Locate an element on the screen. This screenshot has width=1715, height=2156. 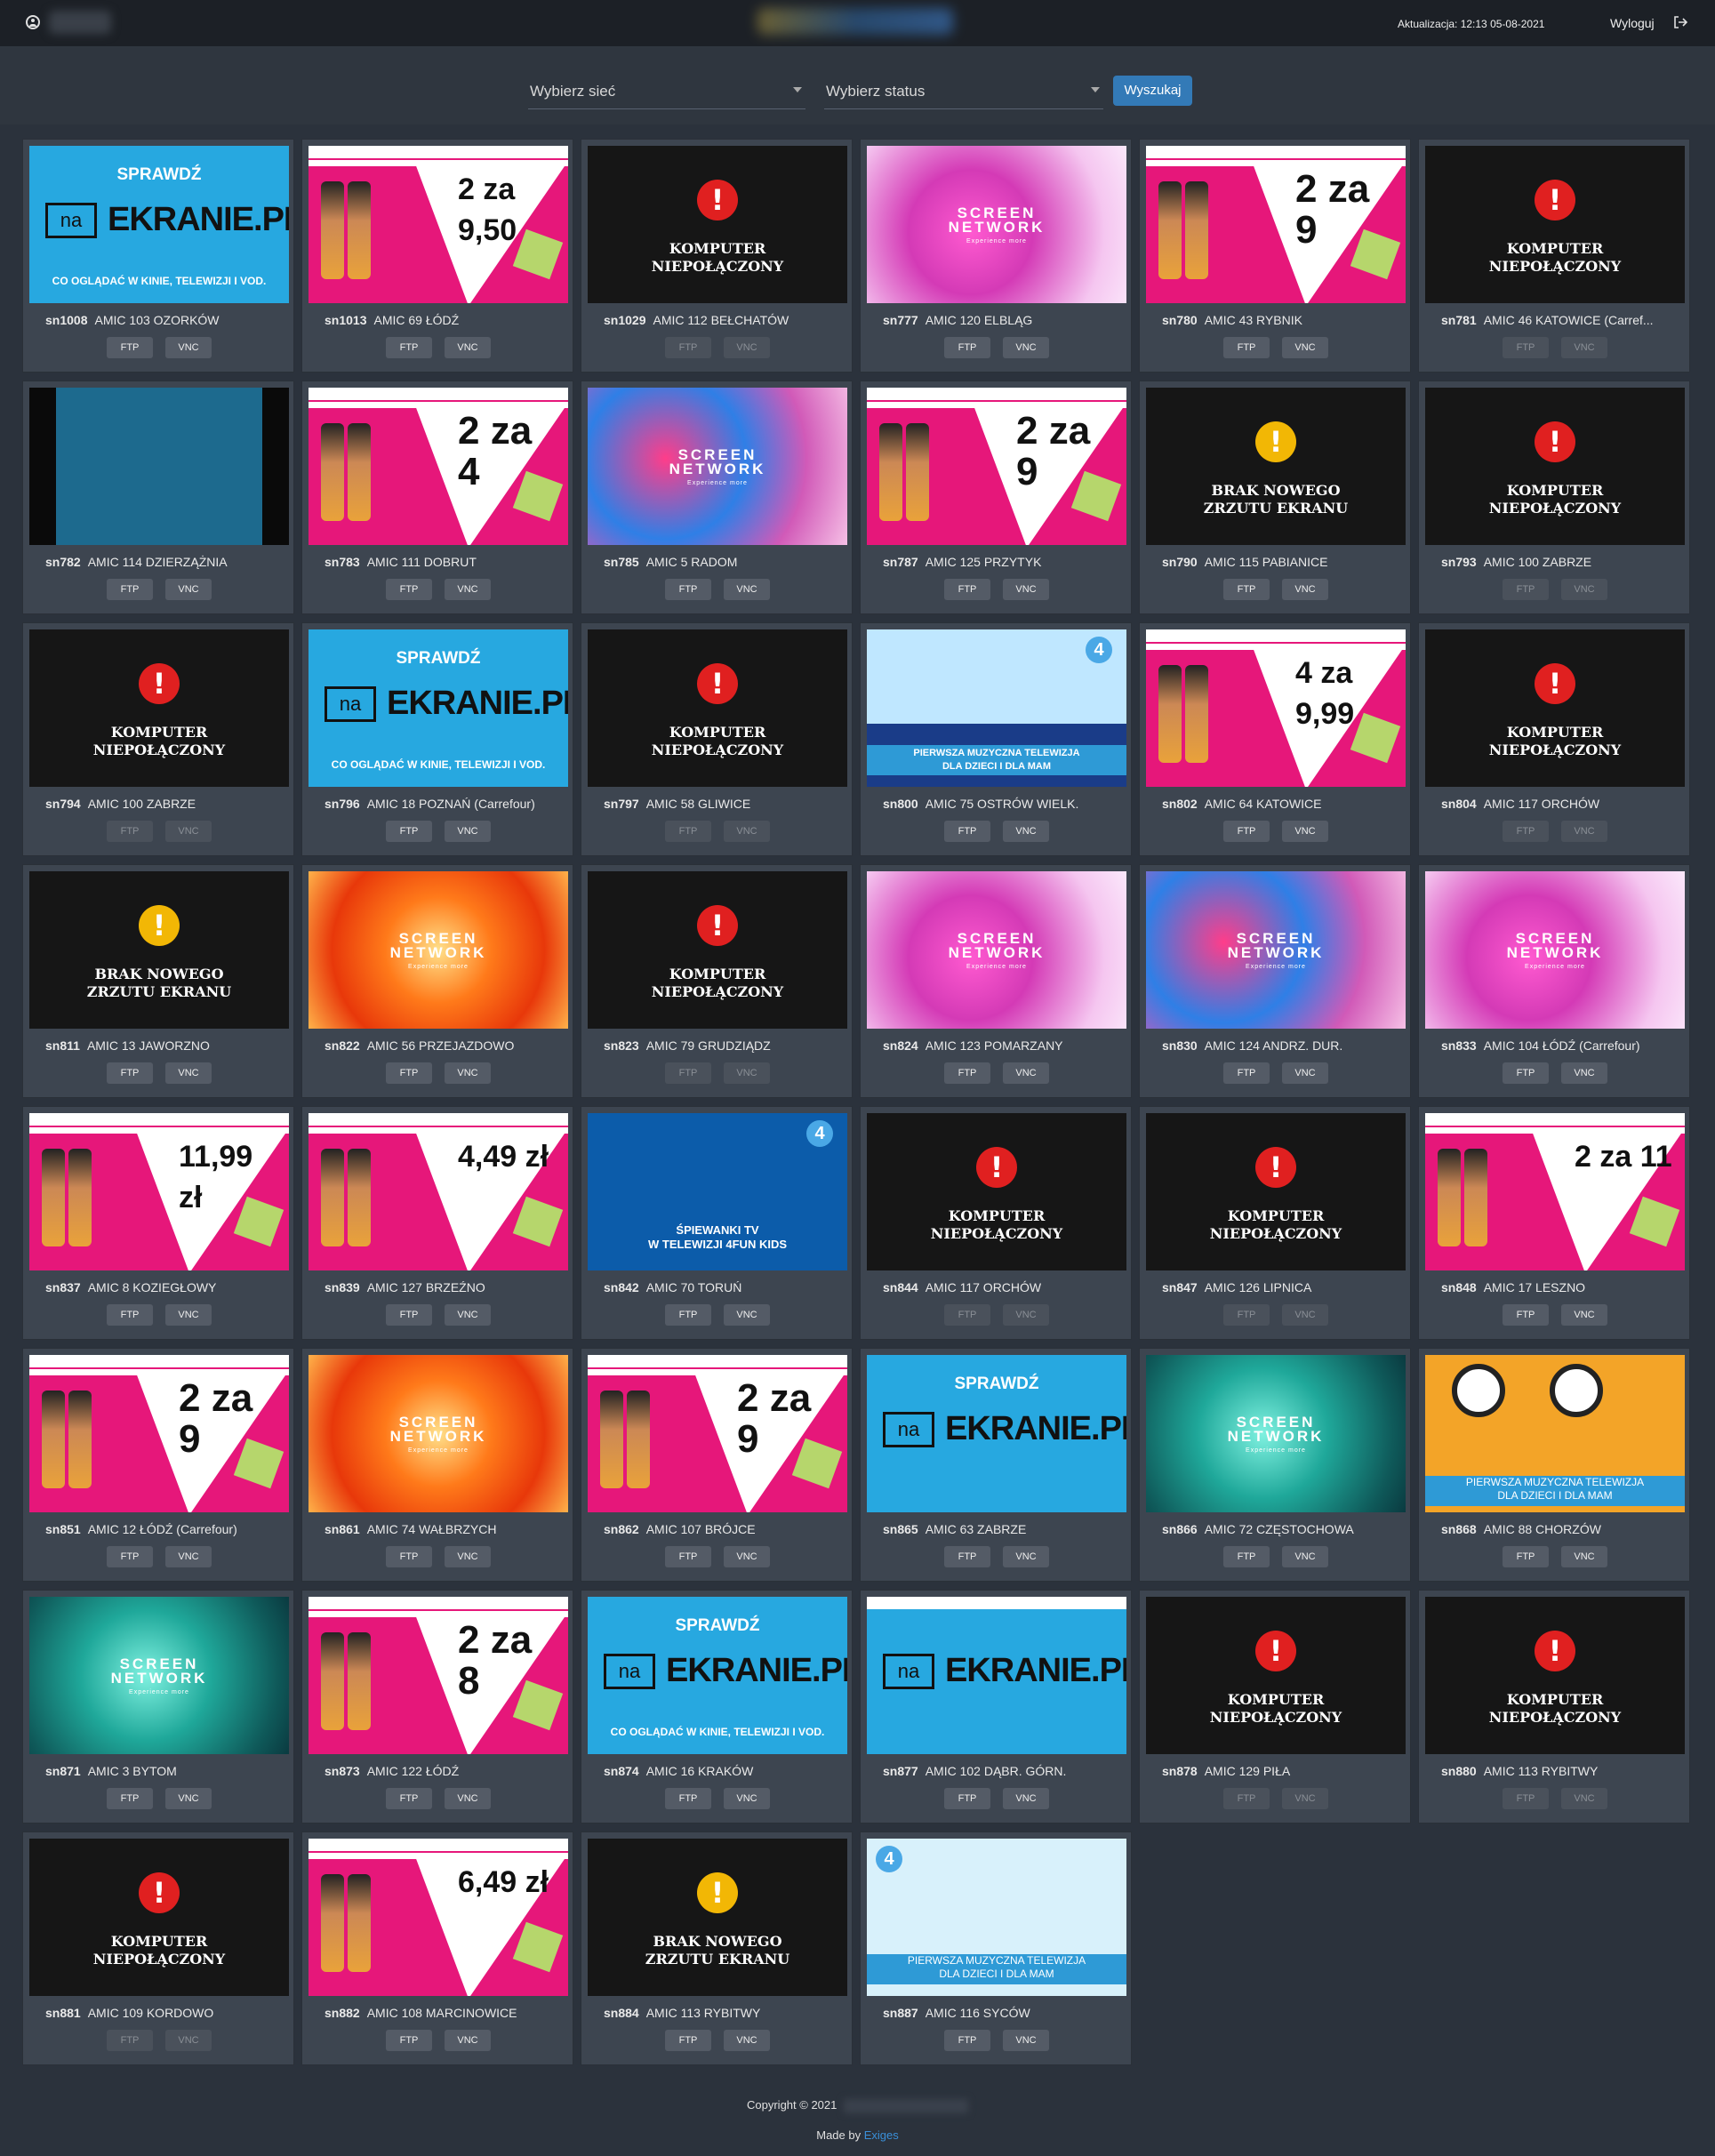
screen-thumbnail is located at coordinates (159, 466).